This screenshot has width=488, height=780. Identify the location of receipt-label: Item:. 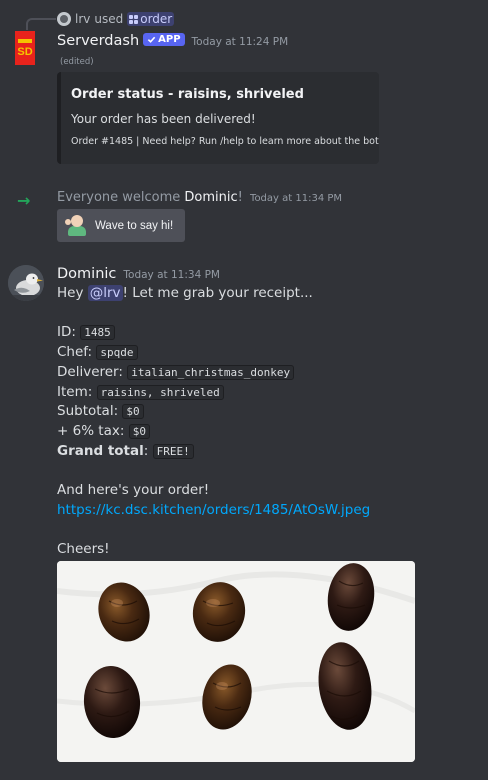
(75, 391).